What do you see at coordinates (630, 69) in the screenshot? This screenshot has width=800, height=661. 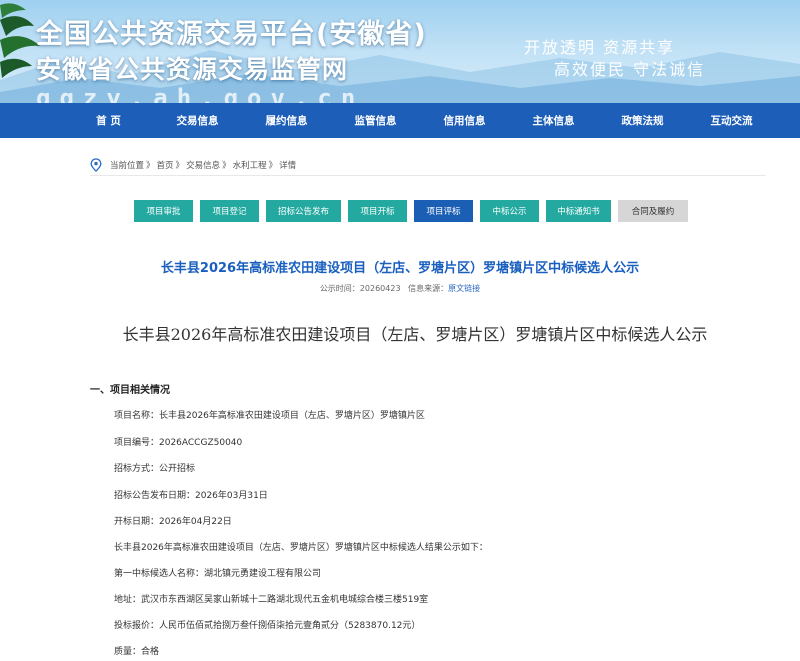 I see `slogan-line2: 高效便民 守法诚信` at bounding box center [630, 69].